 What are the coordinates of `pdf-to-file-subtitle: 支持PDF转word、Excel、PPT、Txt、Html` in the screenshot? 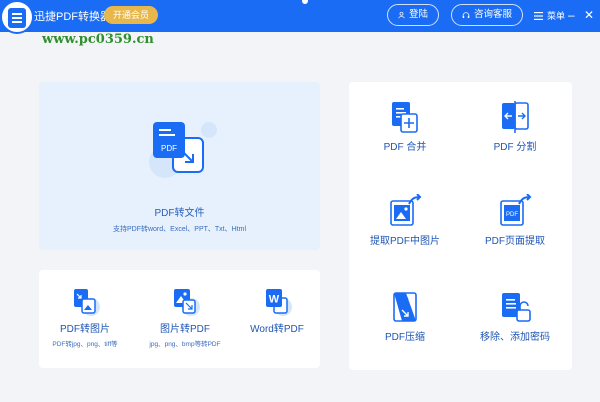 It's located at (179, 229).